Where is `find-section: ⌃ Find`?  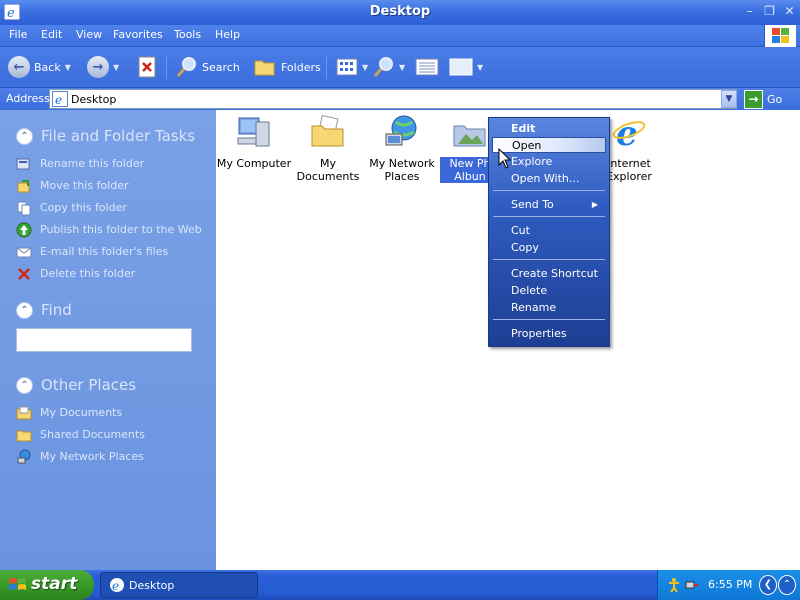 find-section: ⌃ Find is located at coordinates (108, 325).